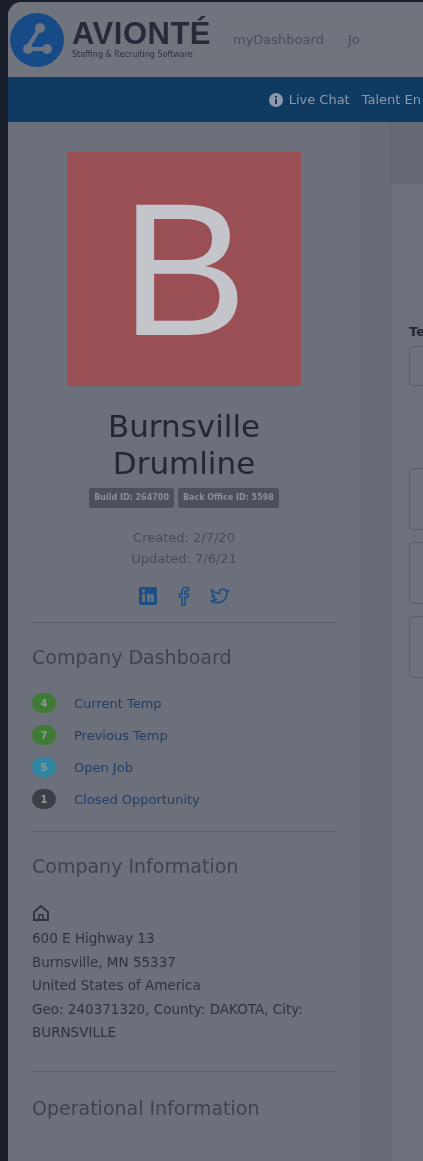  What do you see at coordinates (131, 498) in the screenshot?
I see `id-badge: Build ID: 264700` at bounding box center [131, 498].